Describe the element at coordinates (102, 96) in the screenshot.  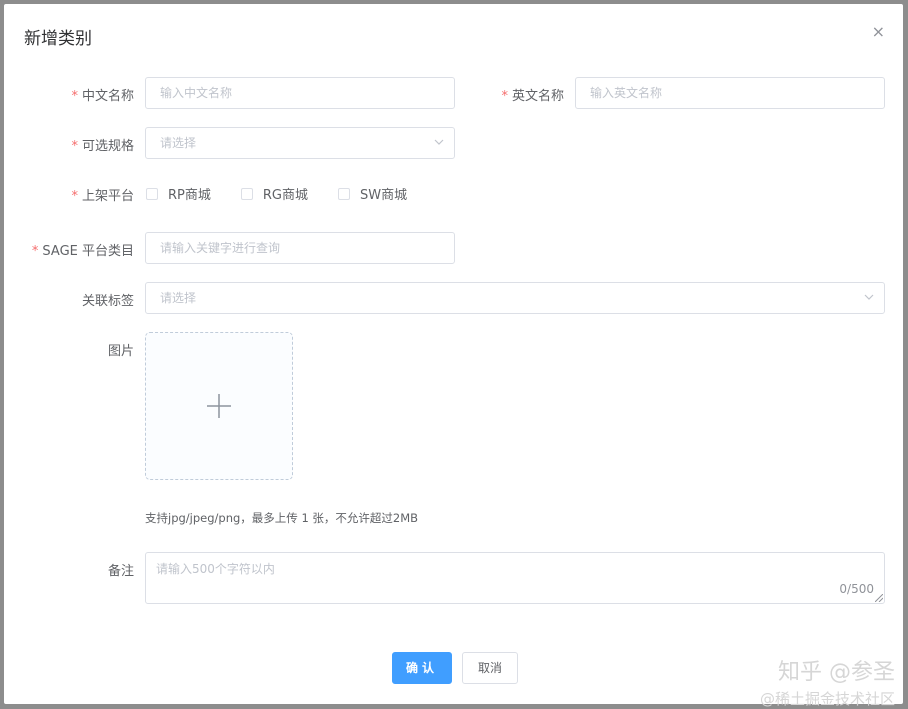
I see `cn-name-label: * 中文名称` at that location.